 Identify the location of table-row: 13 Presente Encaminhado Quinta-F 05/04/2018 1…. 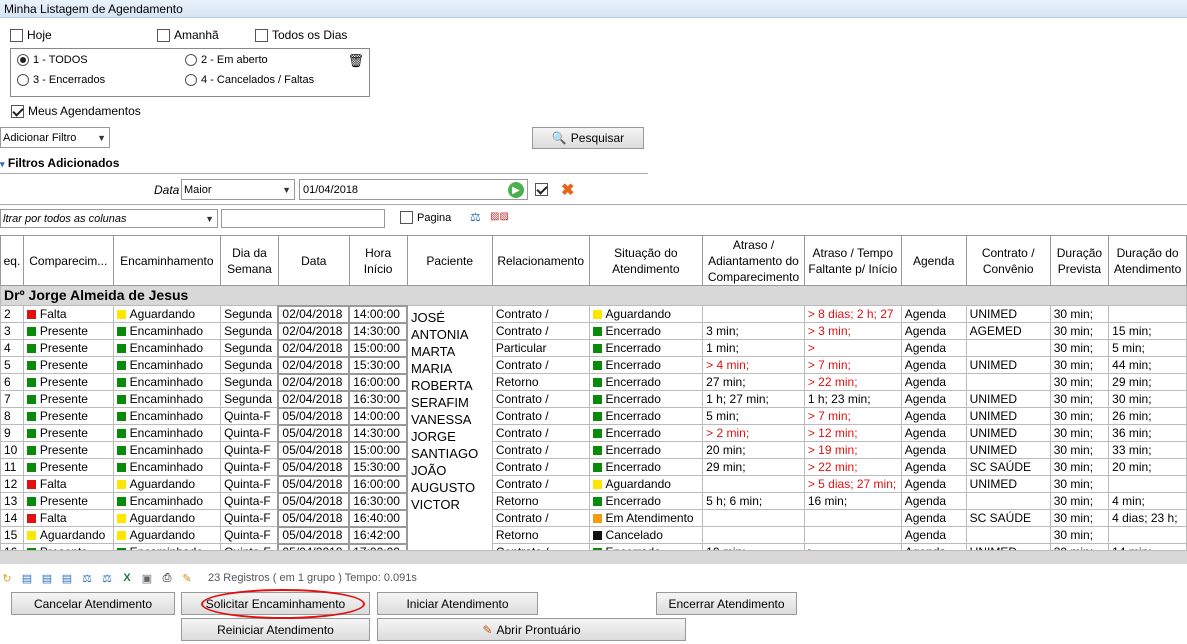
(593, 501).